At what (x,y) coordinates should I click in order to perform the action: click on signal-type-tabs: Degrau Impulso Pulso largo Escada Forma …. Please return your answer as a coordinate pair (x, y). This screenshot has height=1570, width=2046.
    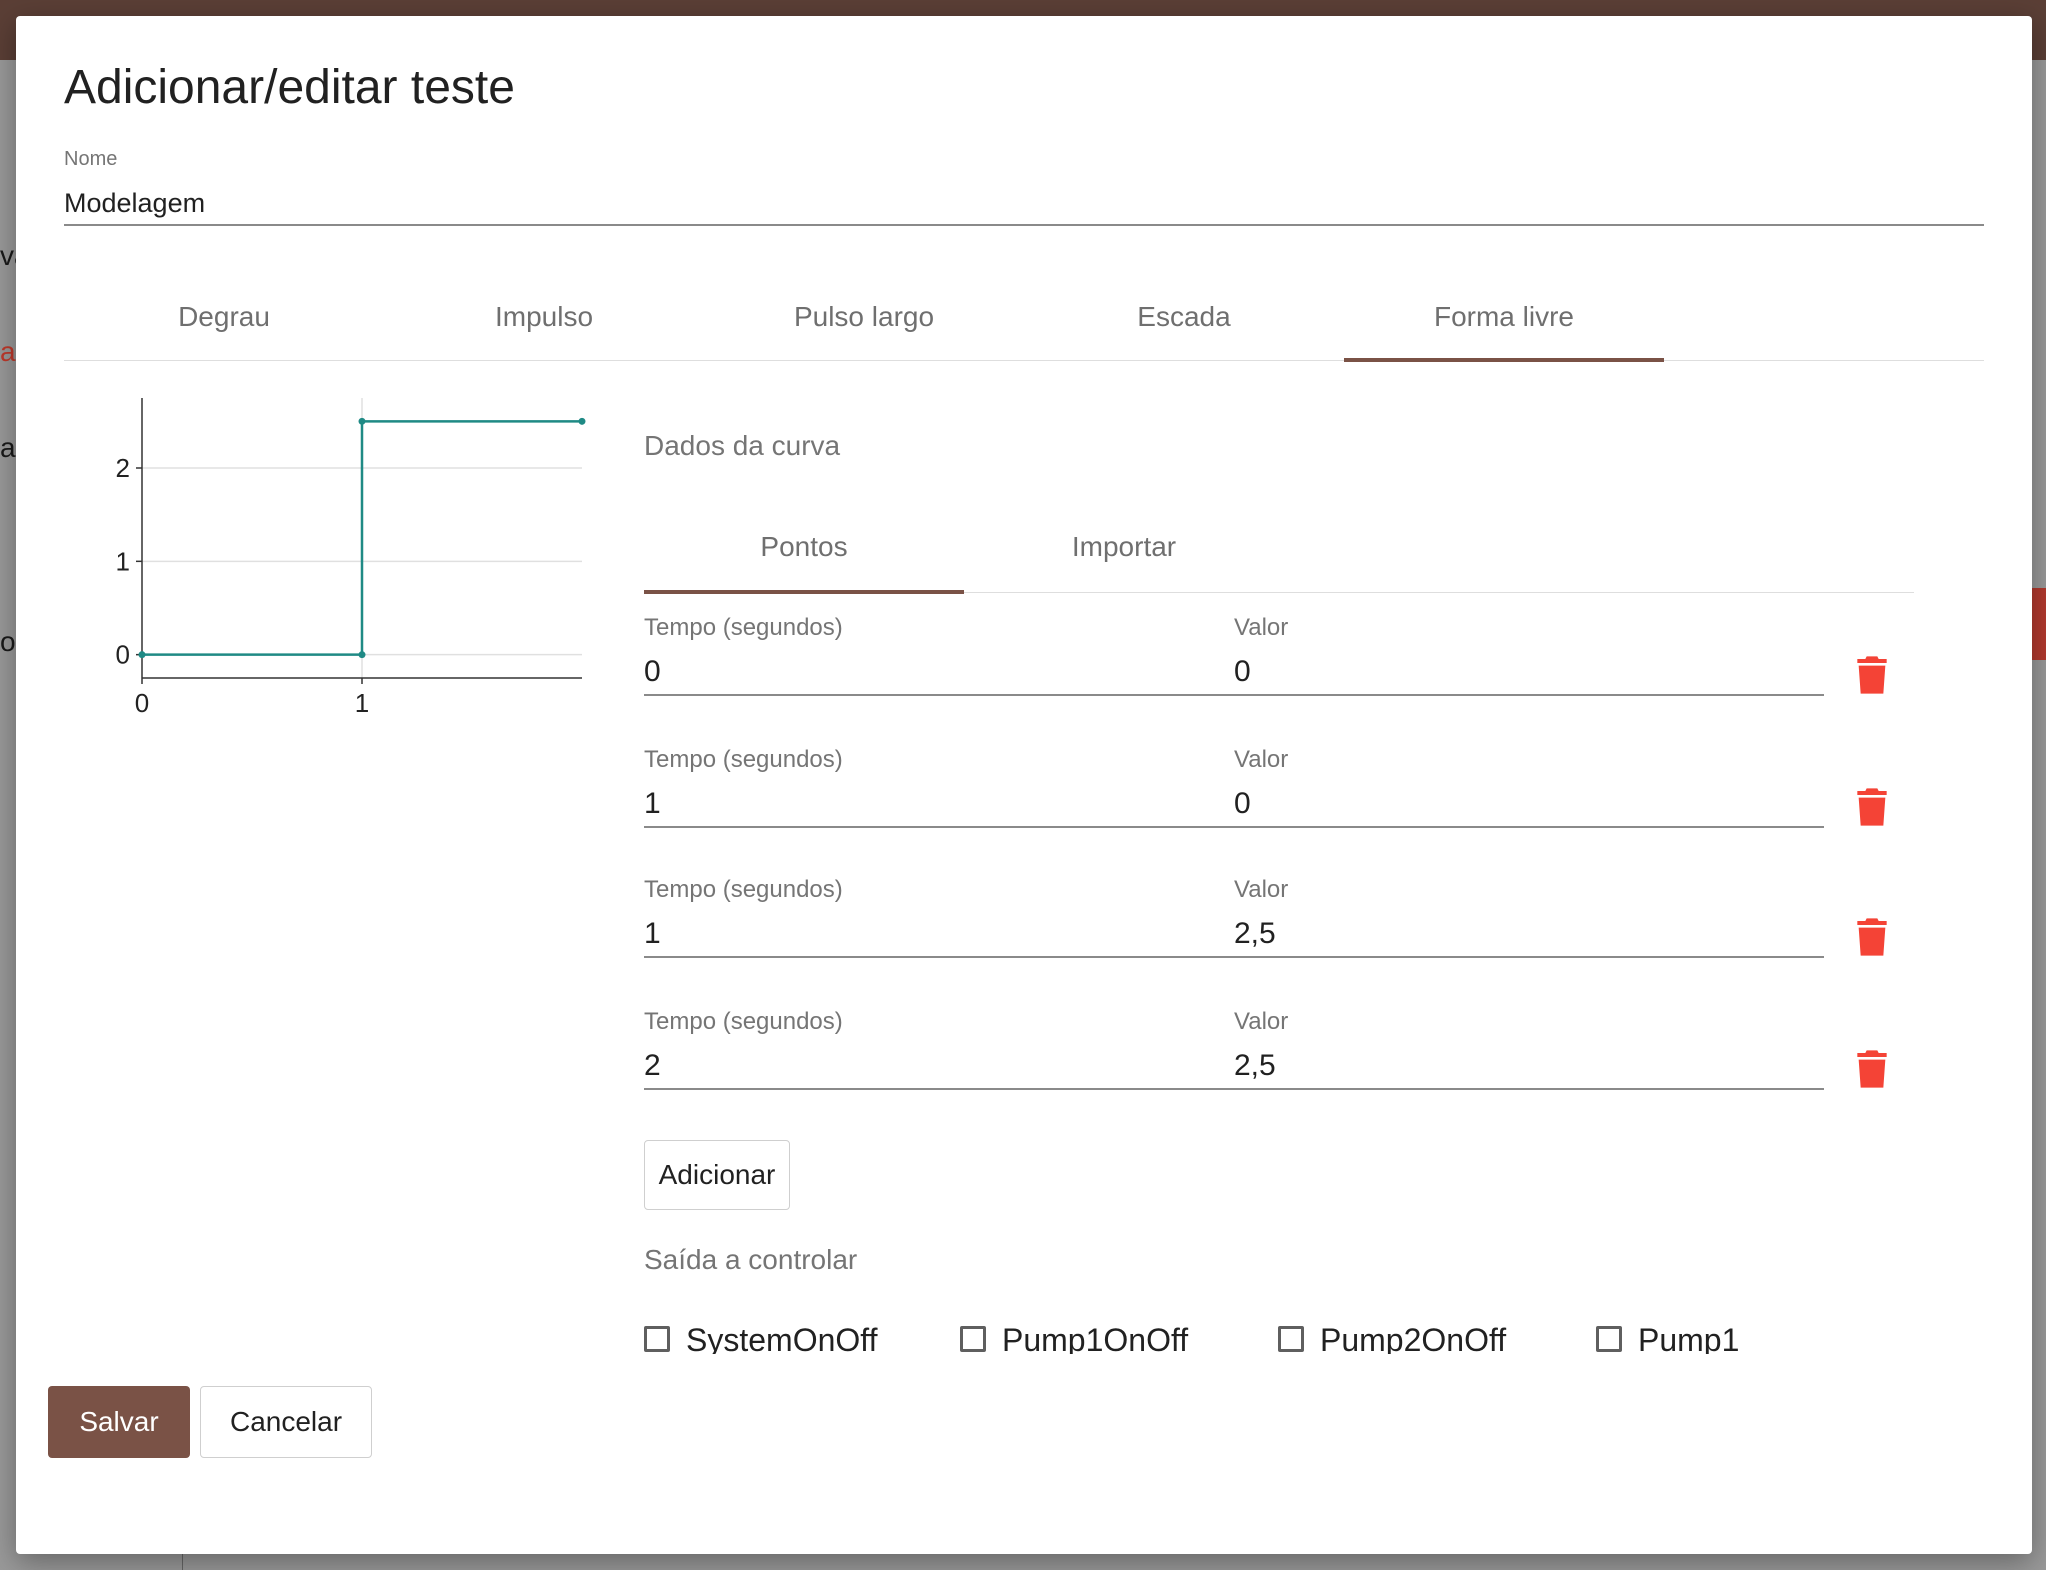
    Looking at the image, I should click on (1024, 318).